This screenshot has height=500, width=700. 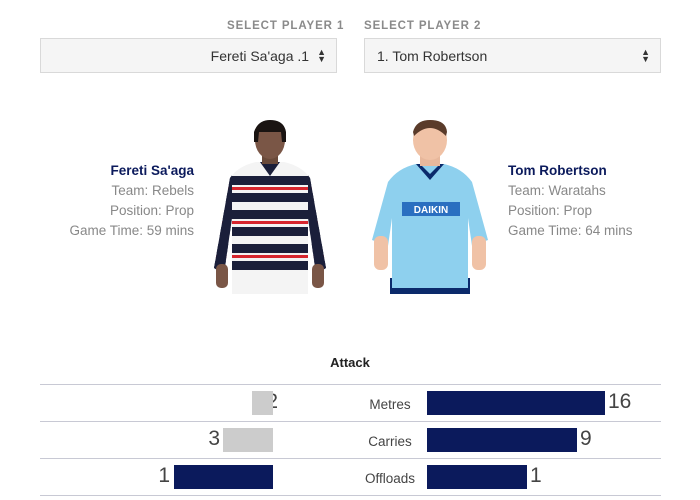 What do you see at coordinates (131, 230) in the screenshot?
I see `player-1-game-time: Game Time: 59 mins` at bounding box center [131, 230].